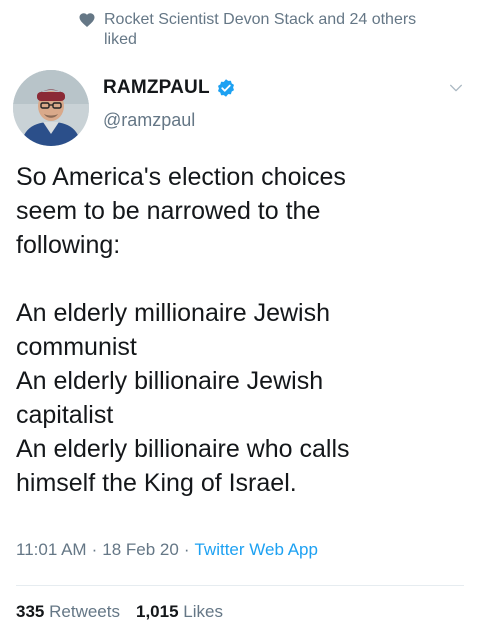  Describe the element at coordinates (240, 585) in the screenshot. I see `divider` at that location.